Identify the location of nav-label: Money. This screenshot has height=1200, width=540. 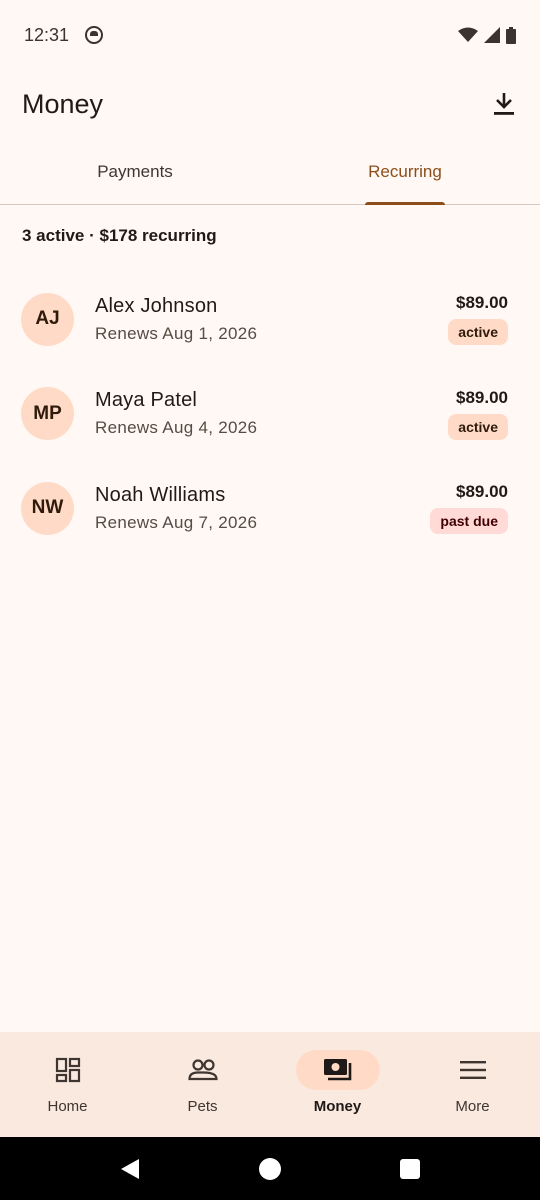
(337, 1106).